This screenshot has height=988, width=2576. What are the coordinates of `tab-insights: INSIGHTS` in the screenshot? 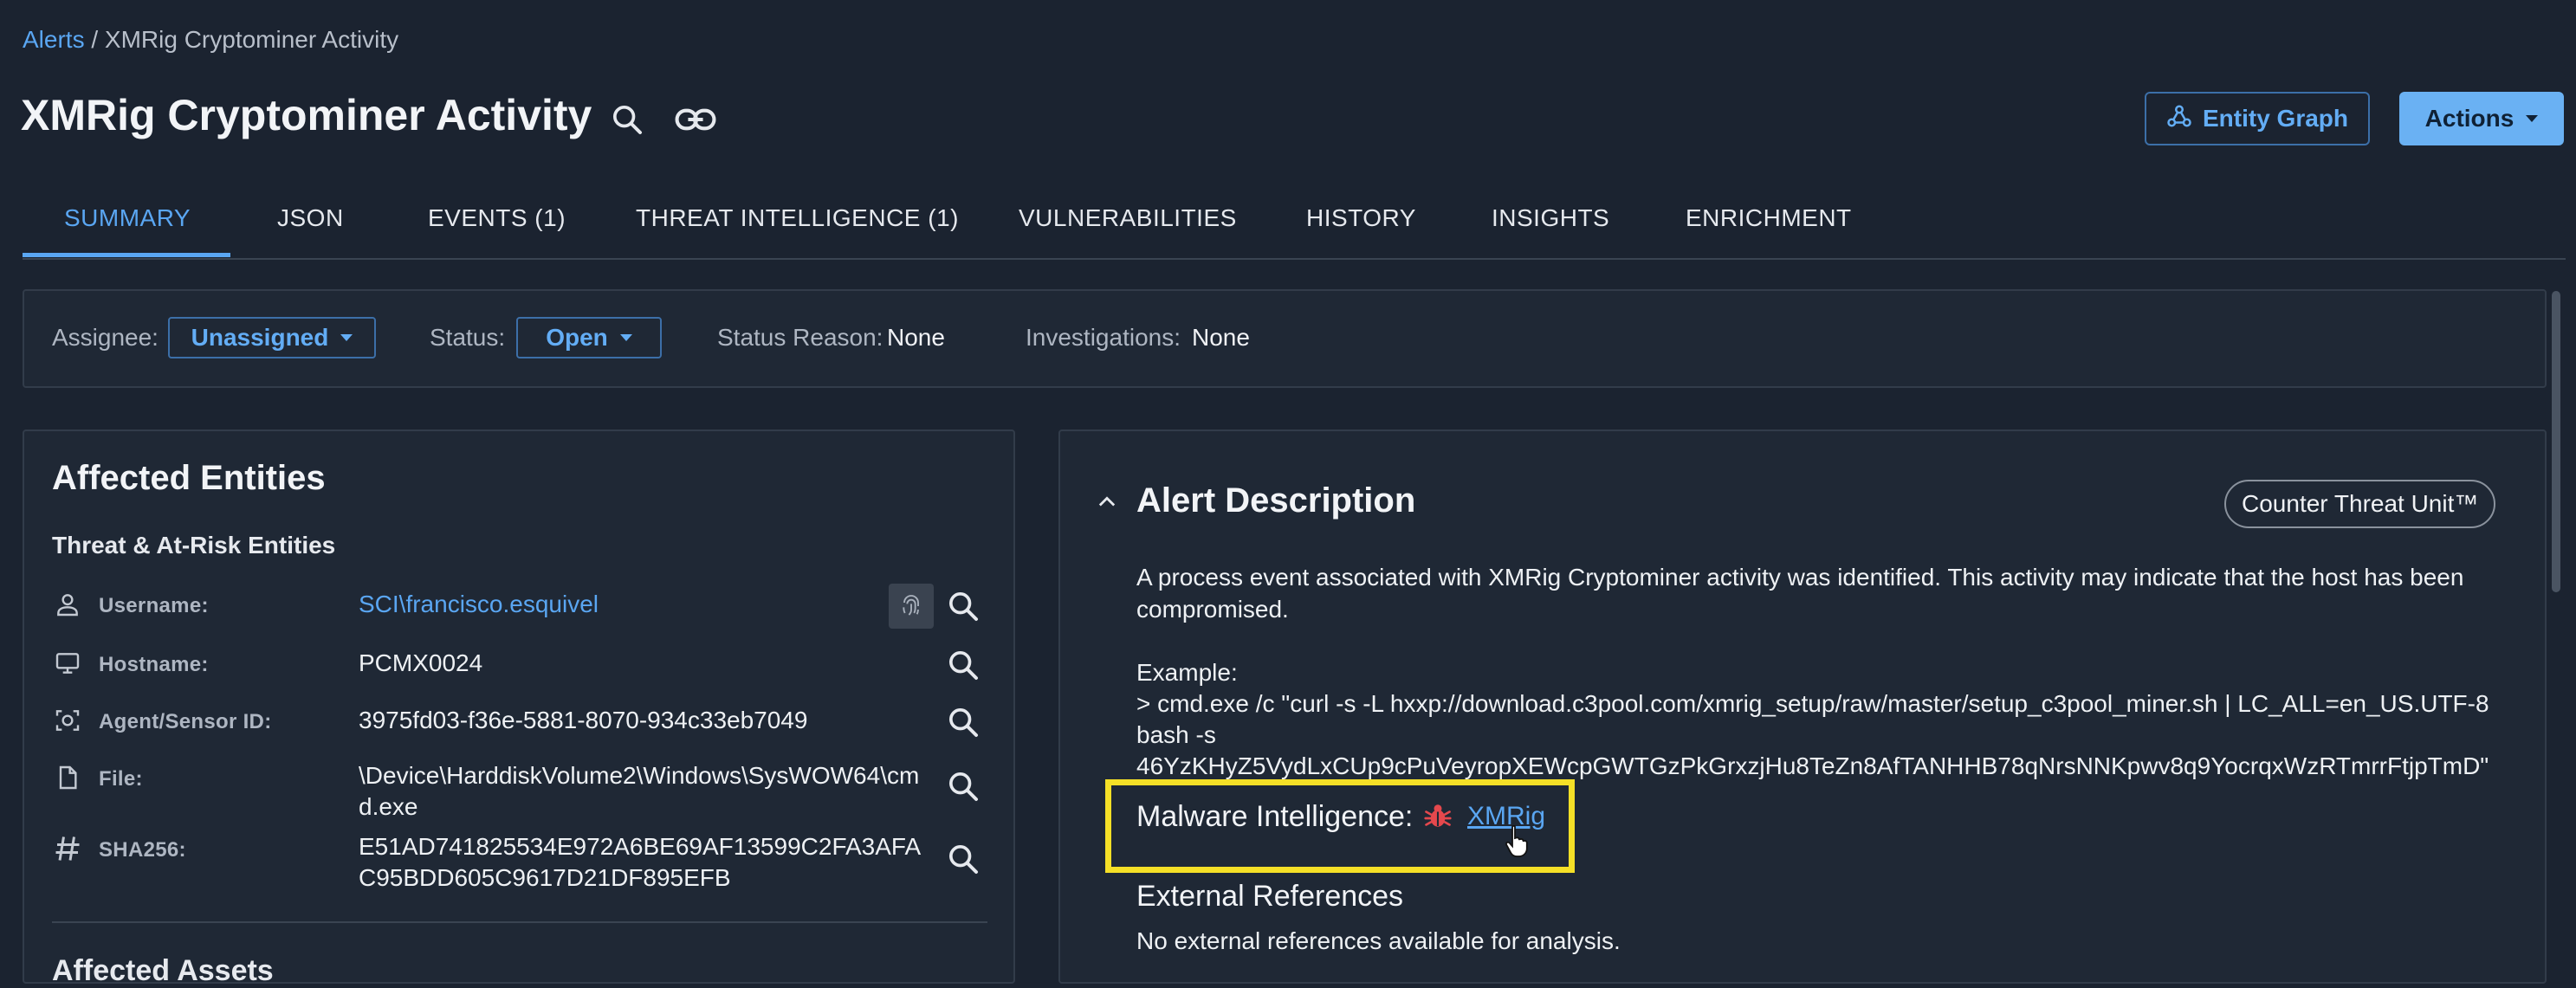 It's located at (1550, 218).